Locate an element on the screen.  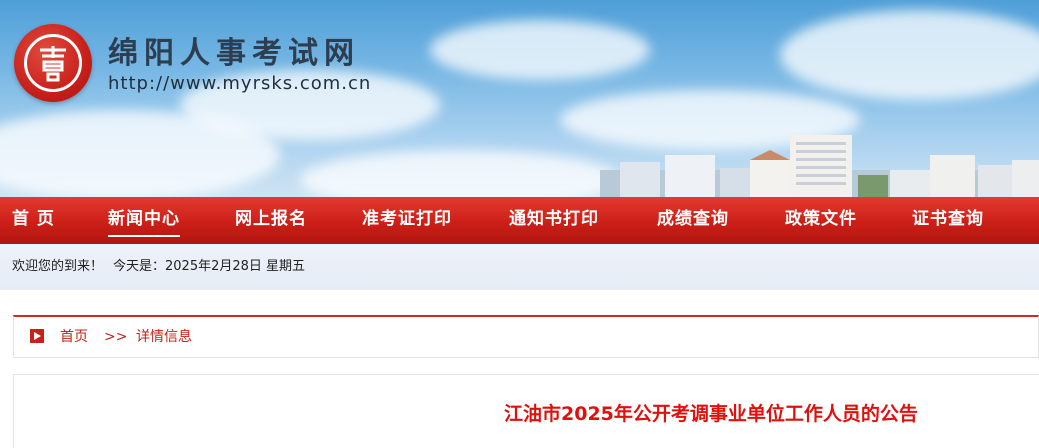
breadcrumb-home-link: 首页 is located at coordinates (74, 337).